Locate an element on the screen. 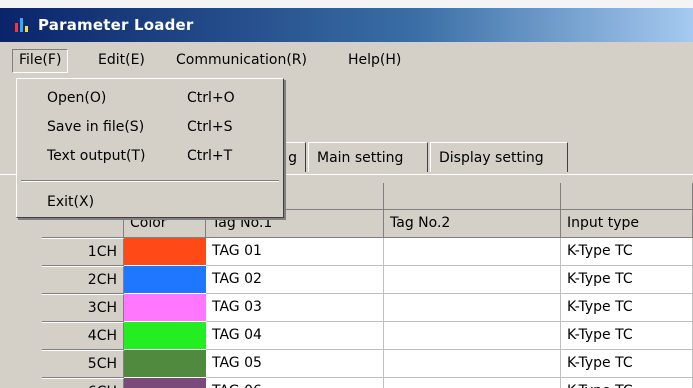  menu-edit: Edit(E) is located at coordinates (121, 60).